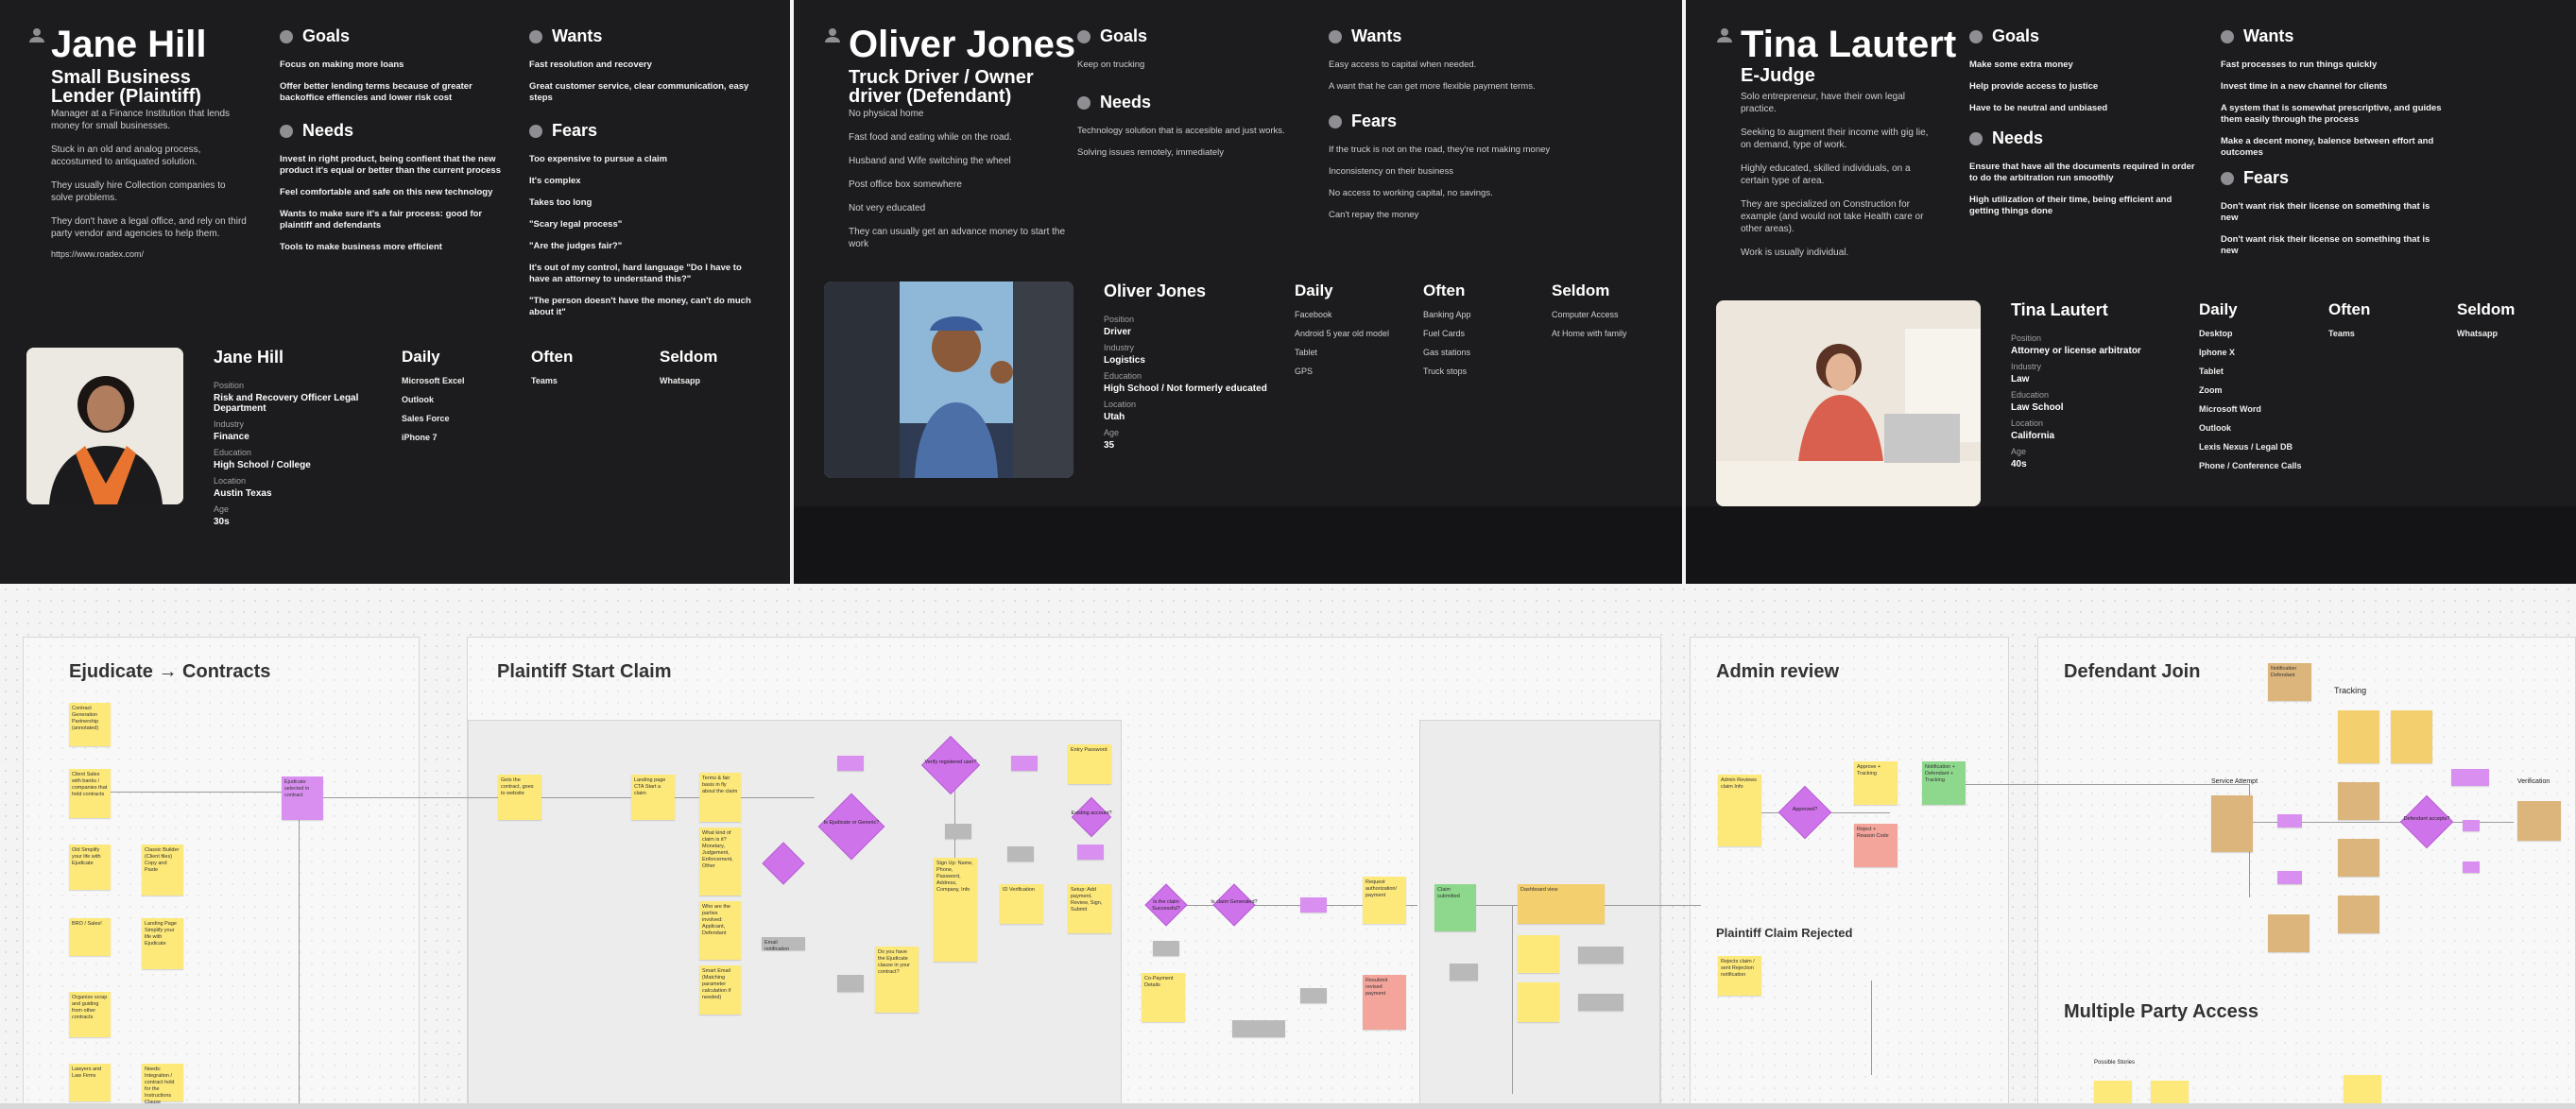  I want to click on sticky-note: Notification + Defendant + Tracking, so click(1944, 783).